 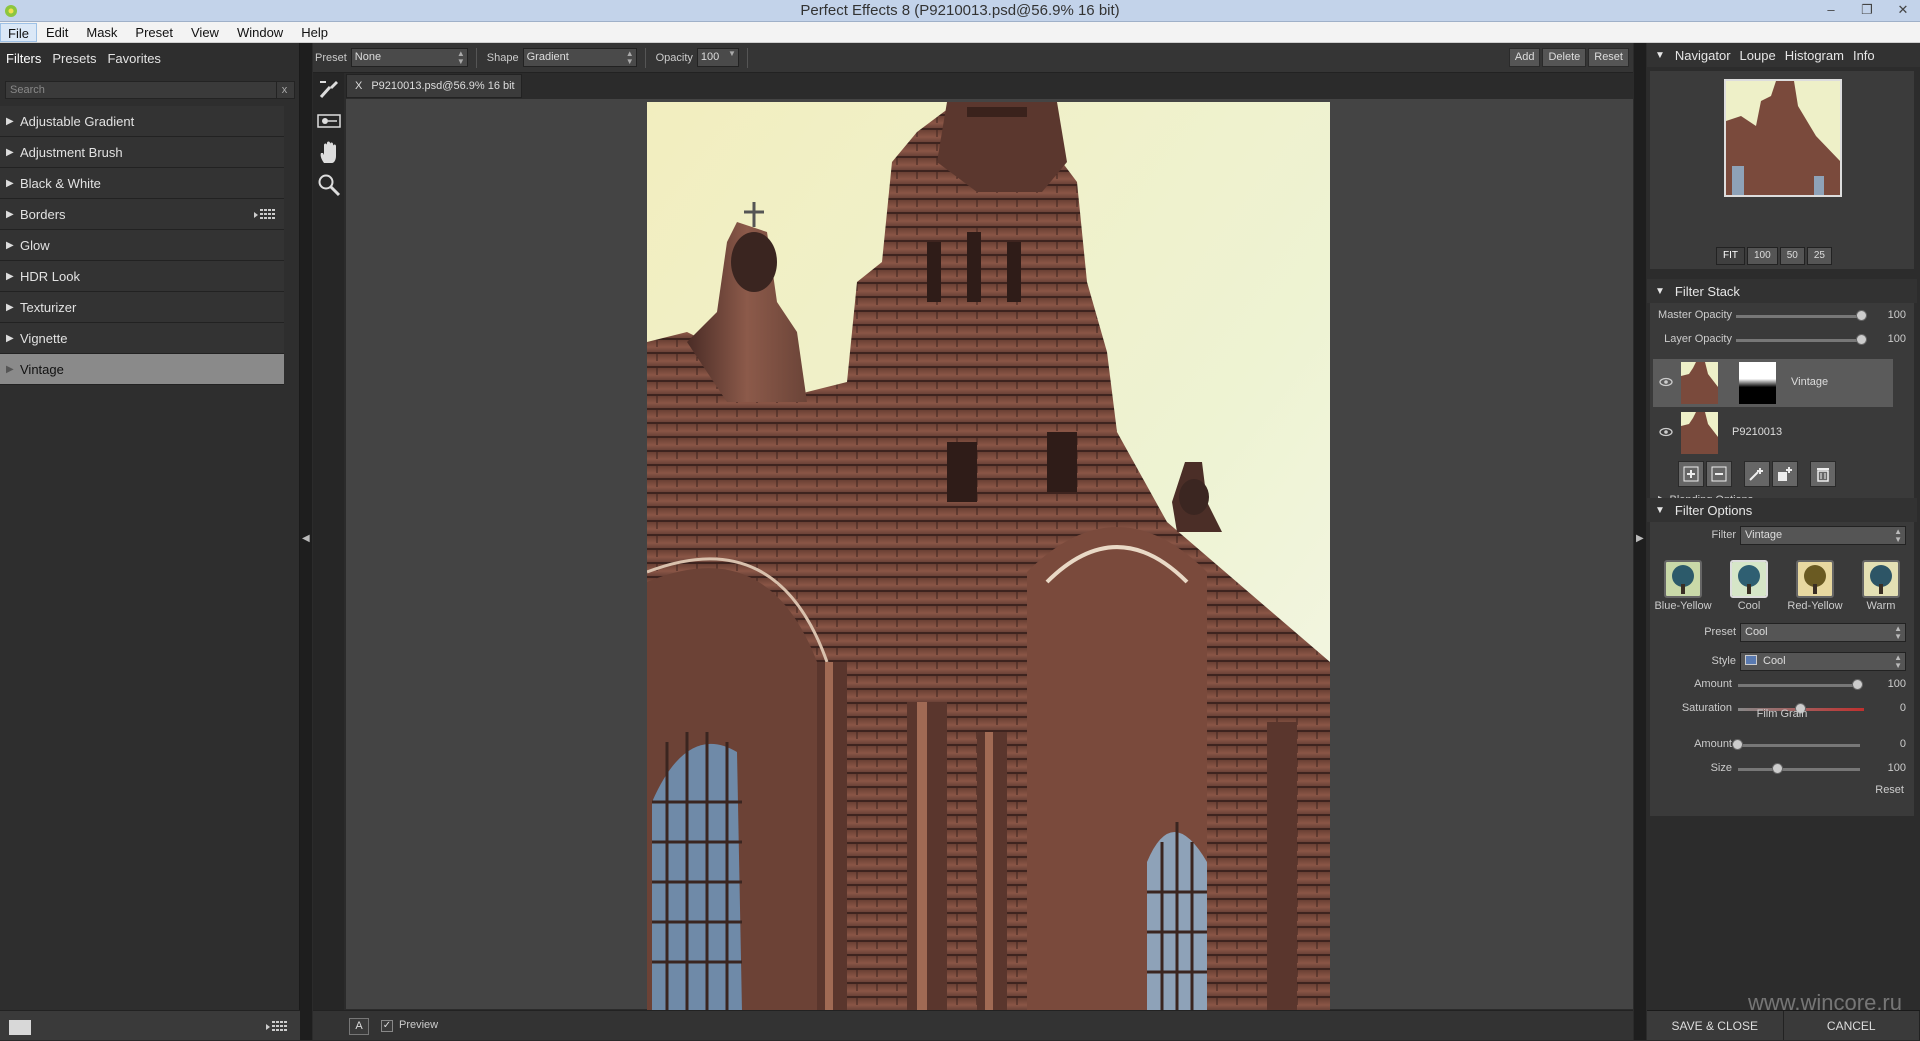 What do you see at coordinates (1823, 535) in the screenshot?
I see `filter-select: Vintage▲▼` at bounding box center [1823, 535].